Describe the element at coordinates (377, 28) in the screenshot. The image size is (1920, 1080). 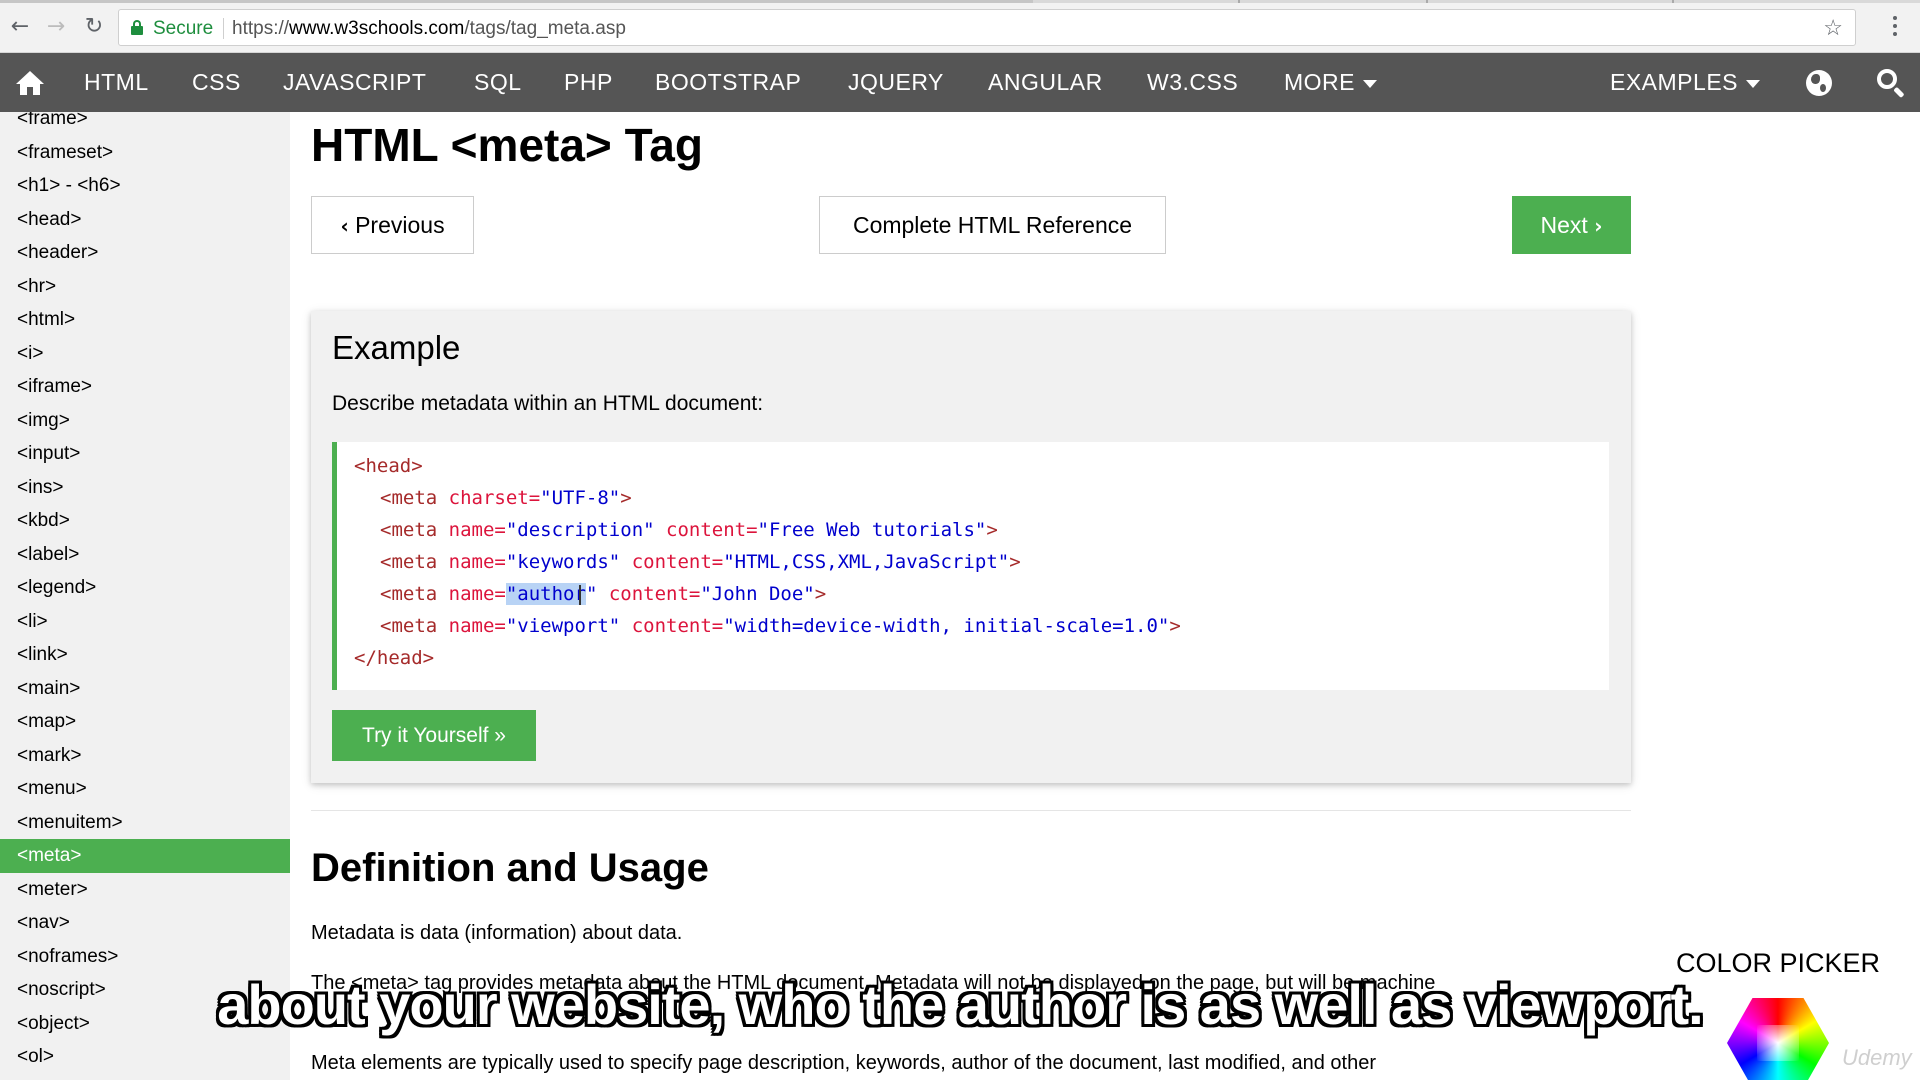
I see `url-host: www.w3schools.com` at that location.